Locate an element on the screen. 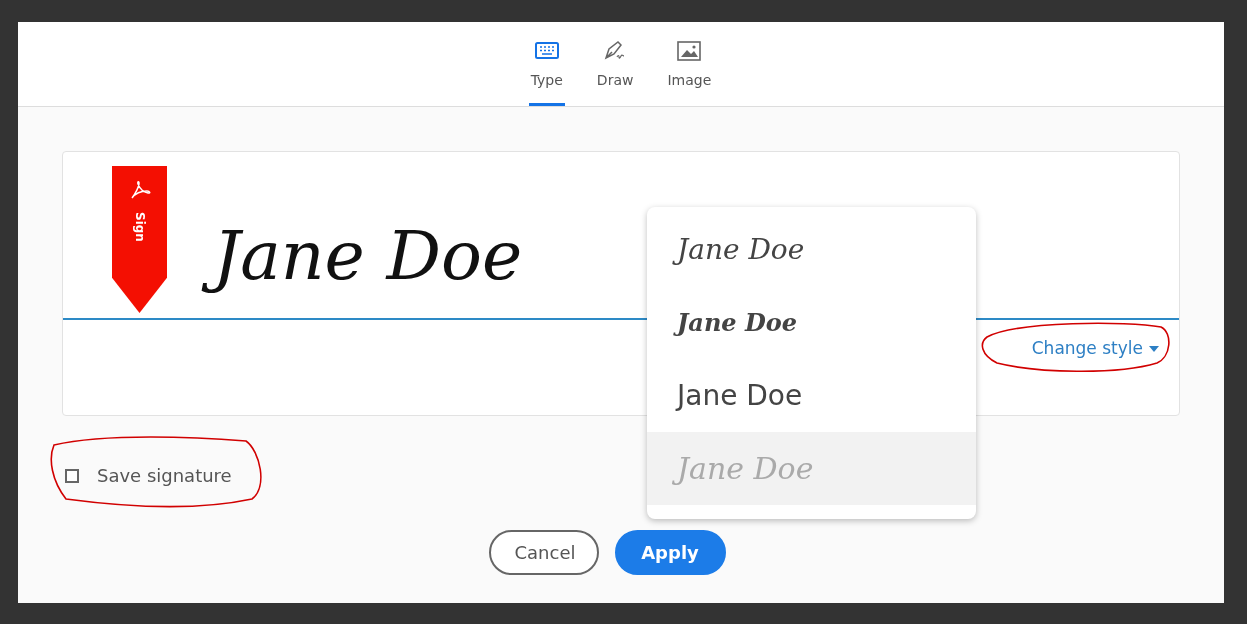  signature-text: Jane Doe is located at coordinates (371, 258).